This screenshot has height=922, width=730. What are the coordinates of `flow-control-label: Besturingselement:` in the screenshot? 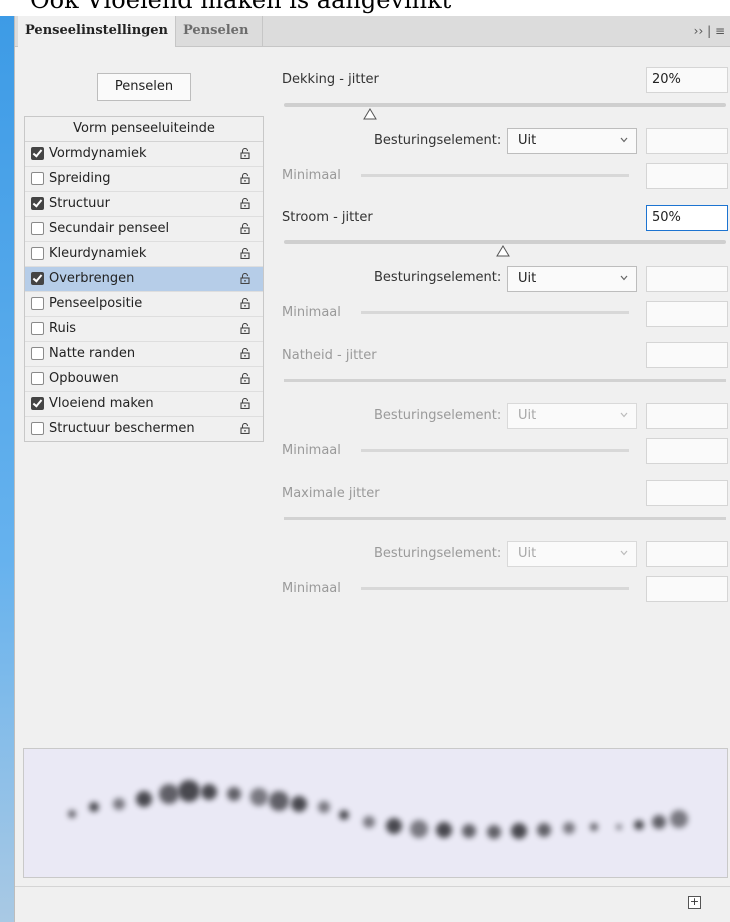 It's located at (438, 277).